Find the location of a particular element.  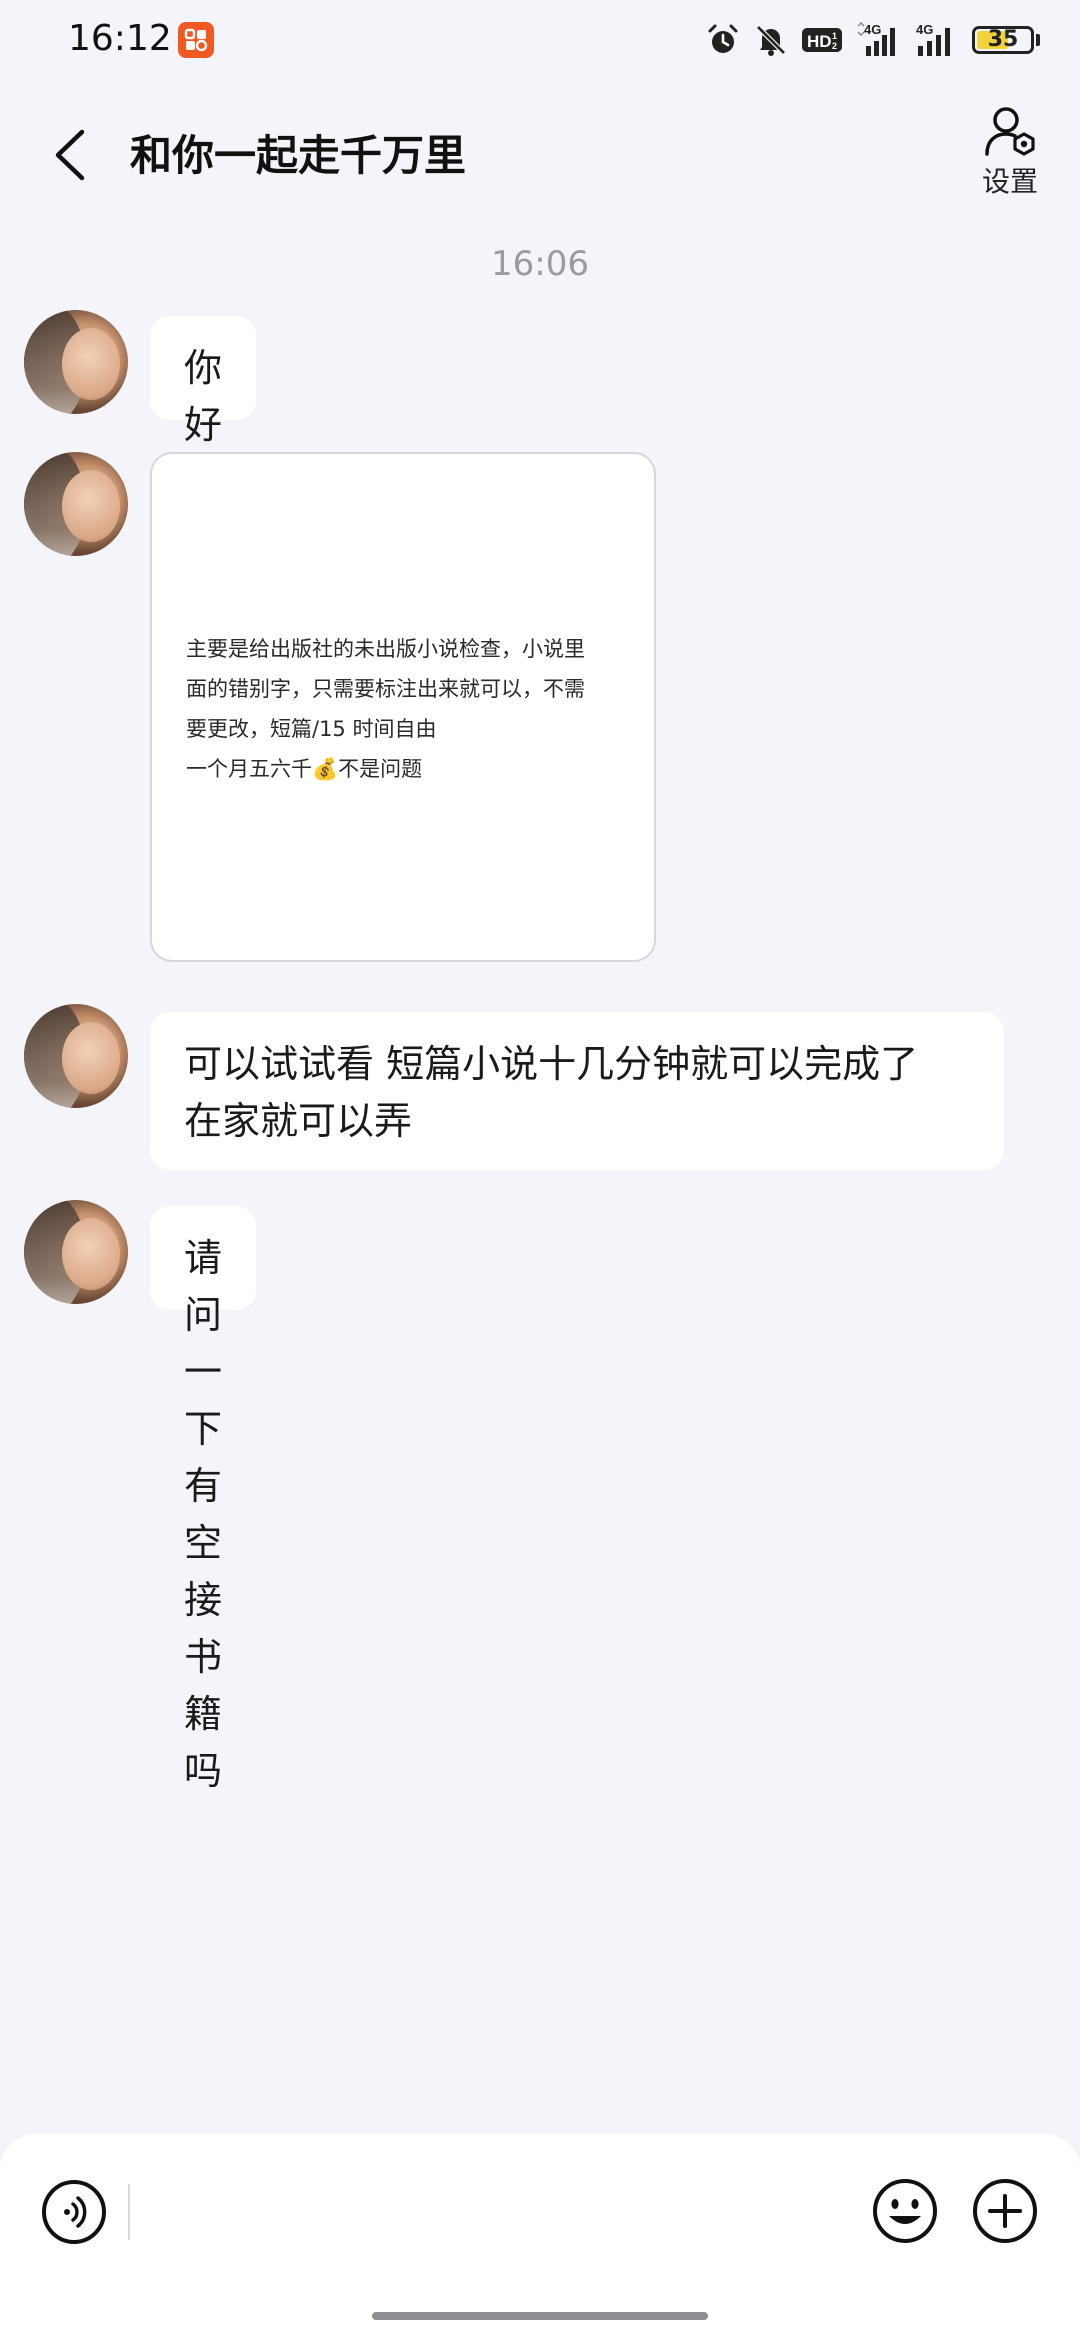

chat-title: 和你一起走千万里 is located at coordinates (298, 155).